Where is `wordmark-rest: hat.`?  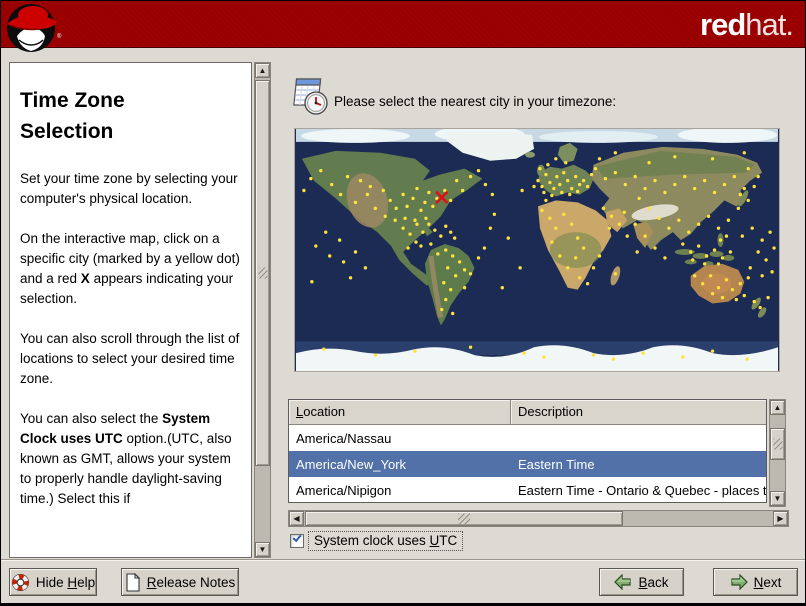
wordmark-rest: hat. is located at coordinates (769, 24).